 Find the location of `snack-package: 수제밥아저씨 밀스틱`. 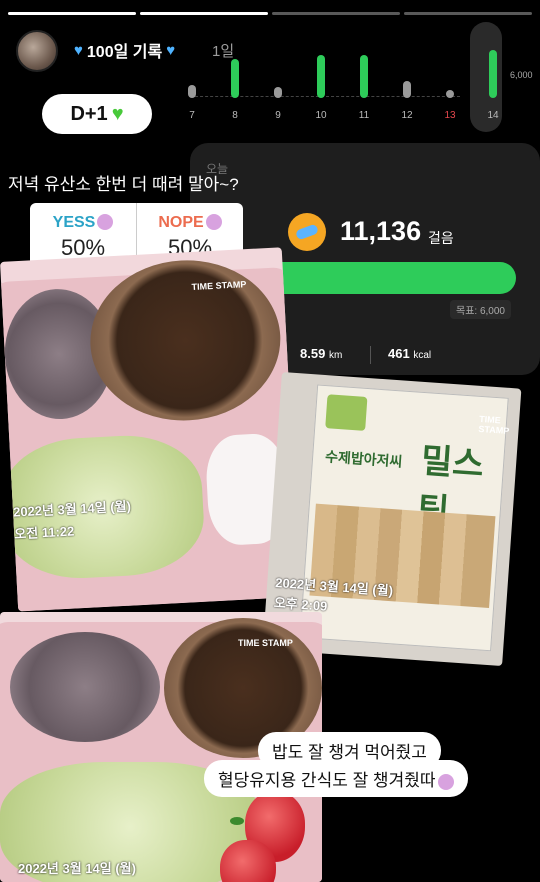

snack-package: 수제밥아저씨 밀스틱 is located at coordinates (404, 518).